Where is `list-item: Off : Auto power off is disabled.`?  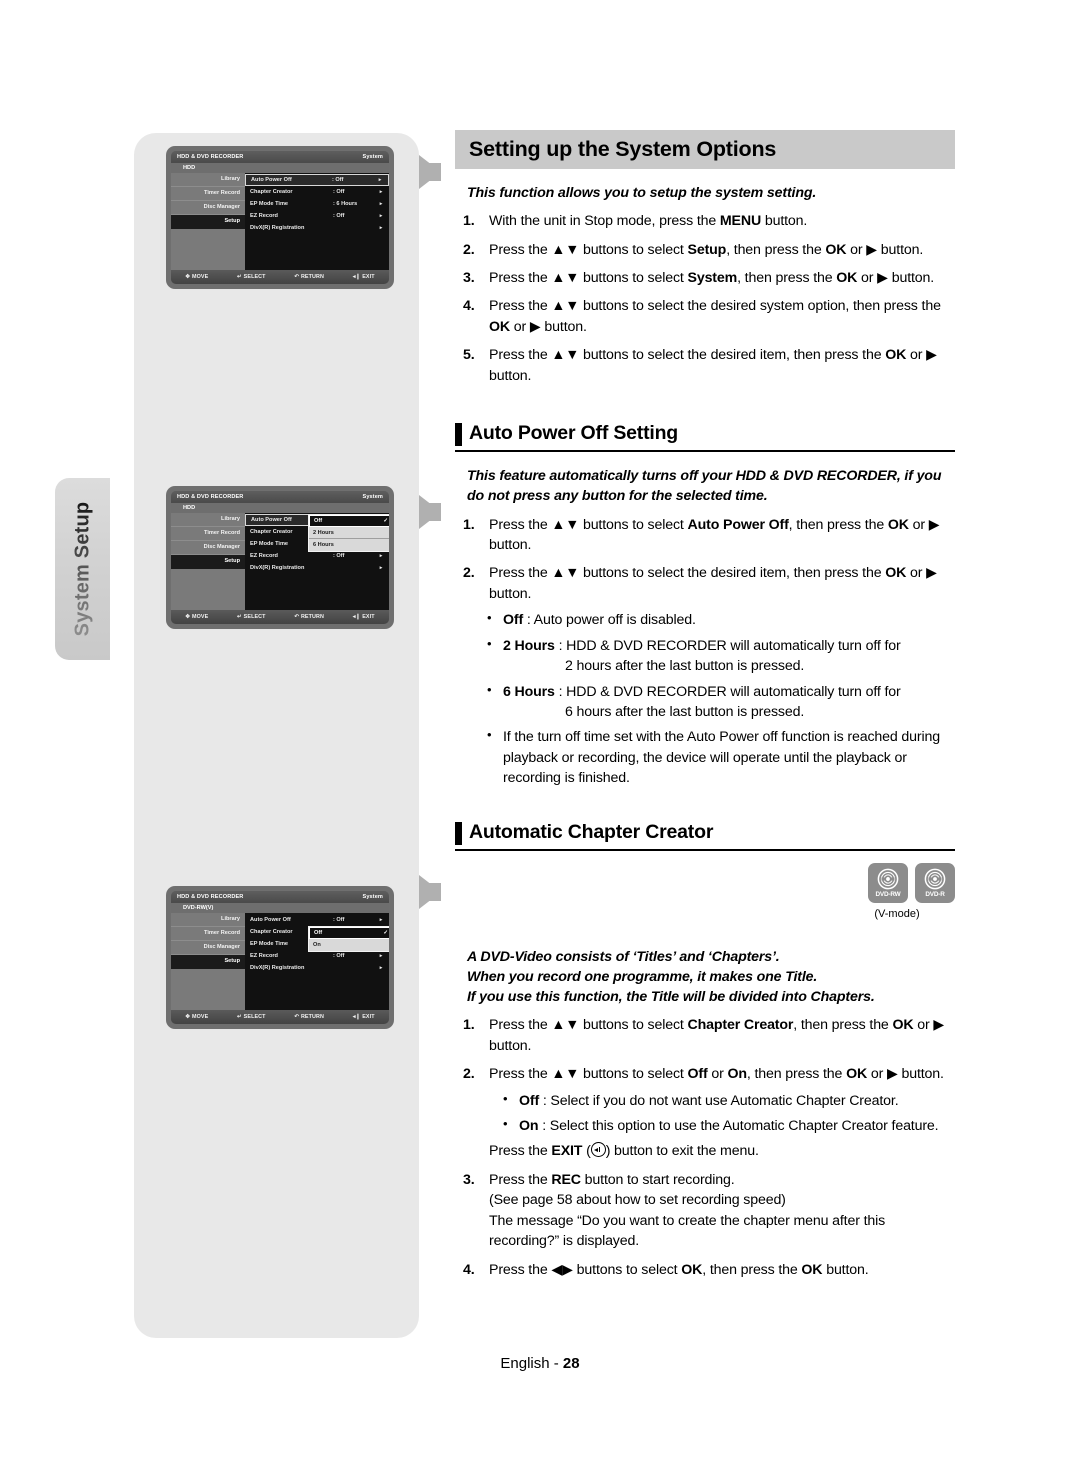 list-item: Off : Auto power off is disabled. is located at coordinates (705, 619).